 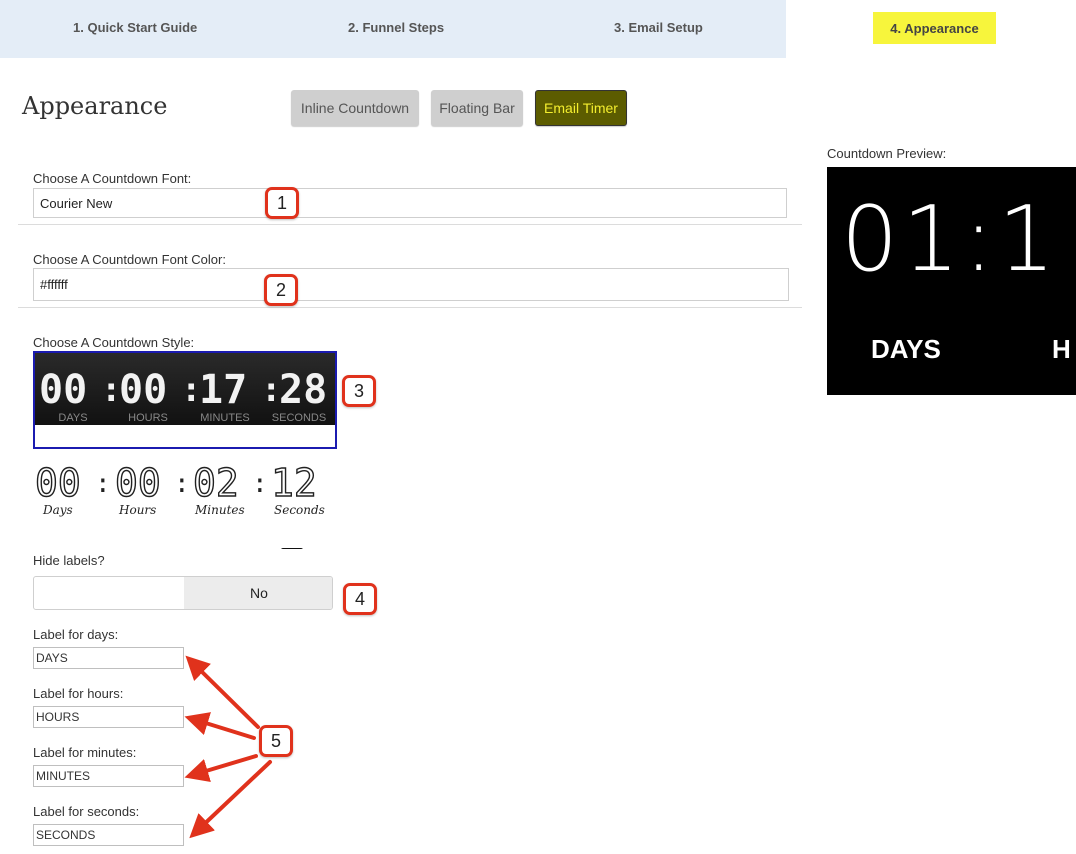 I want to click on annotation-badge-4: 4, so click(x=360, y=599).